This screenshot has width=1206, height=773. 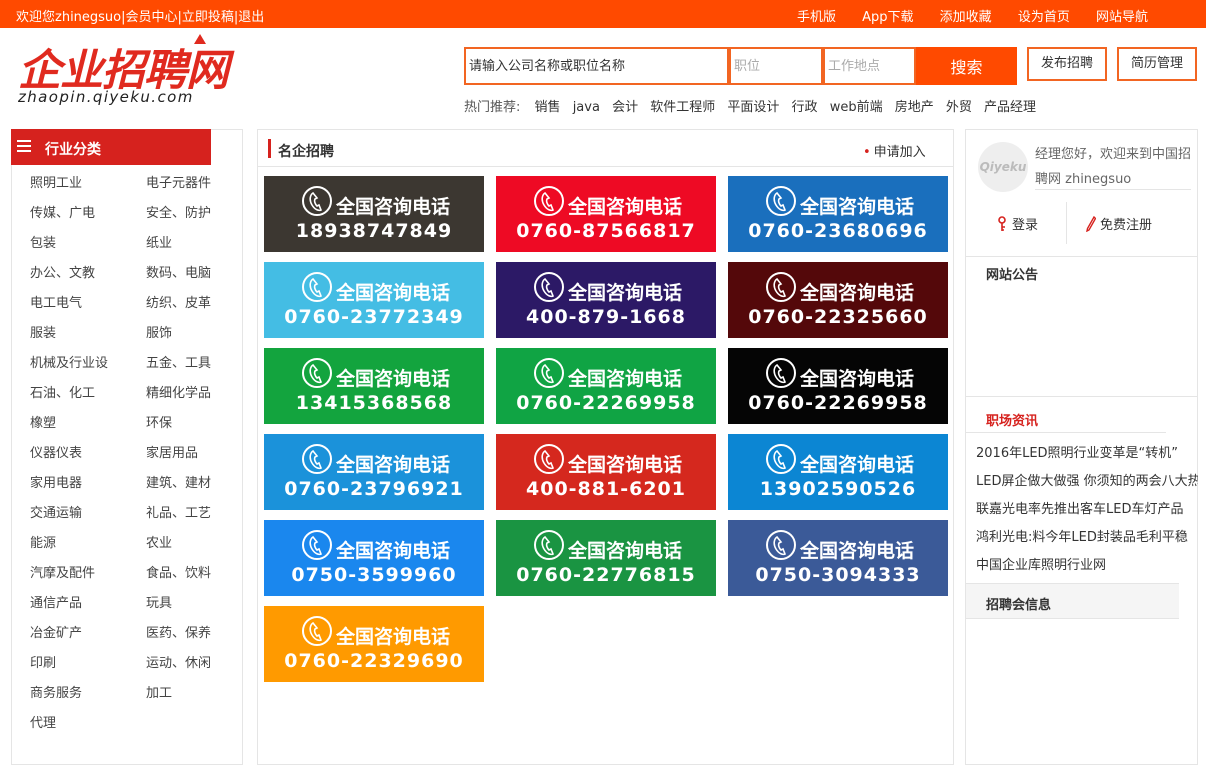 I want to click on category-item: 纺织、皮革, so click(x=178, y=301).